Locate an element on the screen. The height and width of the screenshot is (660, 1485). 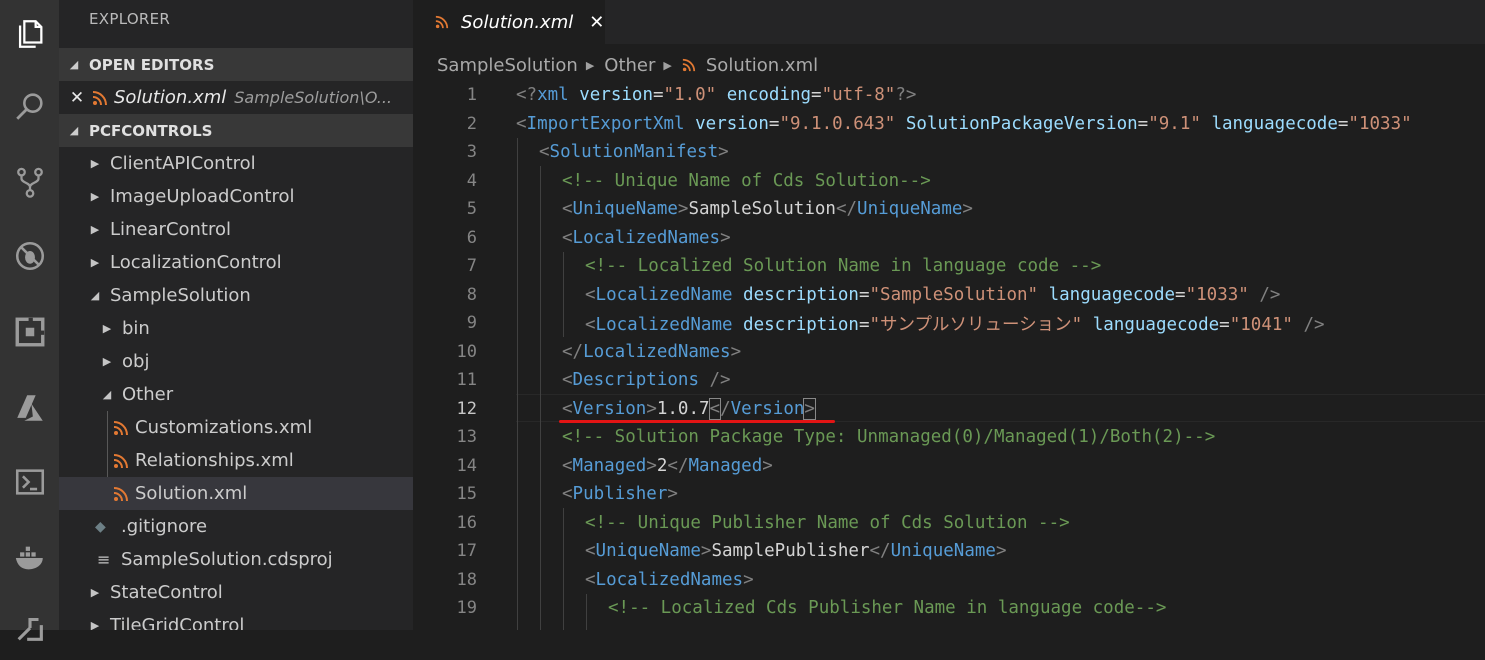
annotation-underline is located at coordinates (697, 421).